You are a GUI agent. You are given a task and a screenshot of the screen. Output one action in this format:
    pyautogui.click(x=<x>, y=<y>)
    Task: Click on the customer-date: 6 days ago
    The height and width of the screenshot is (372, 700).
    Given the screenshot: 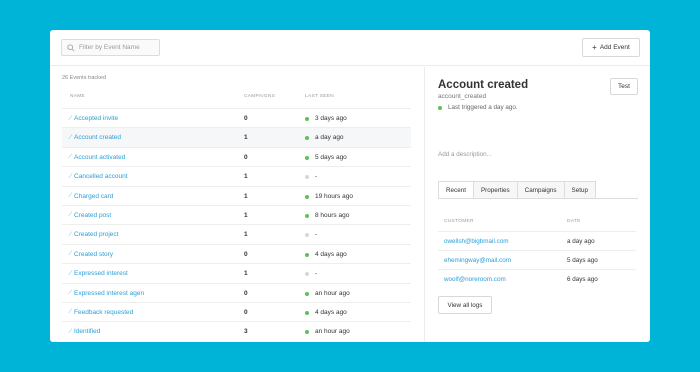 What is the action you would take?
    pyautogui.click(x=582, y=279)
    